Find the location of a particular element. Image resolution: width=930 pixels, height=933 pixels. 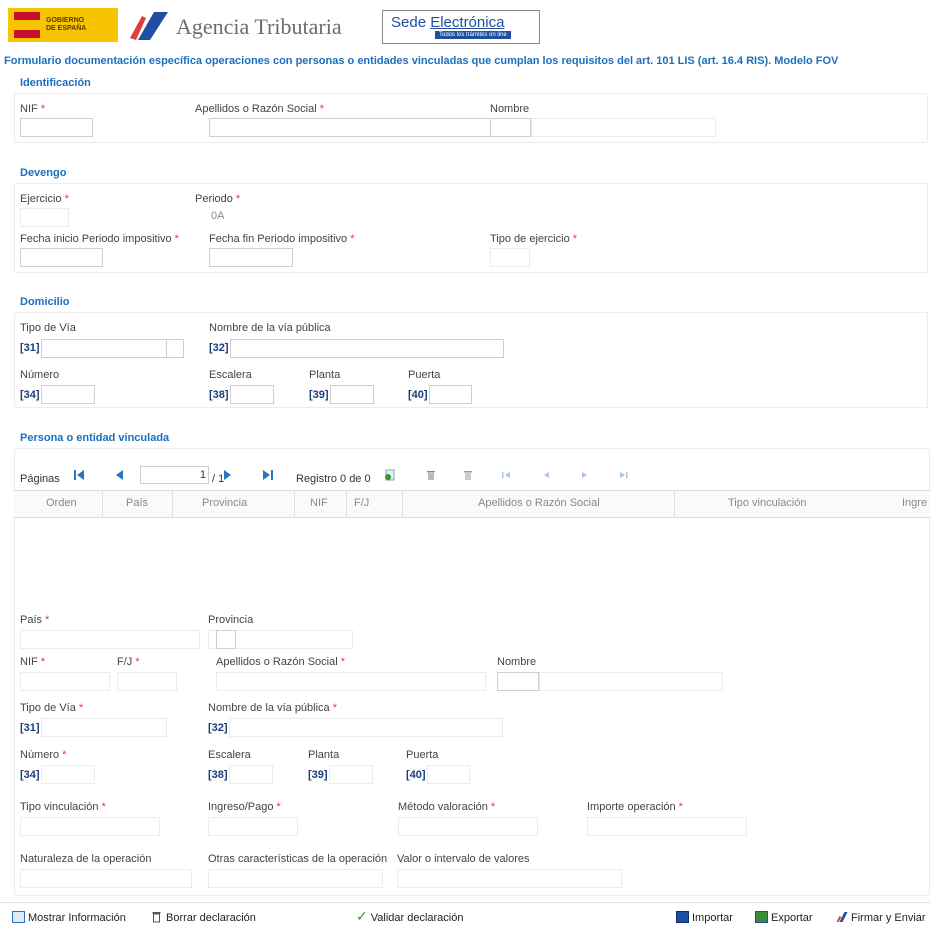

sede-word2: Electrónica is located at coordinates (467, 22).